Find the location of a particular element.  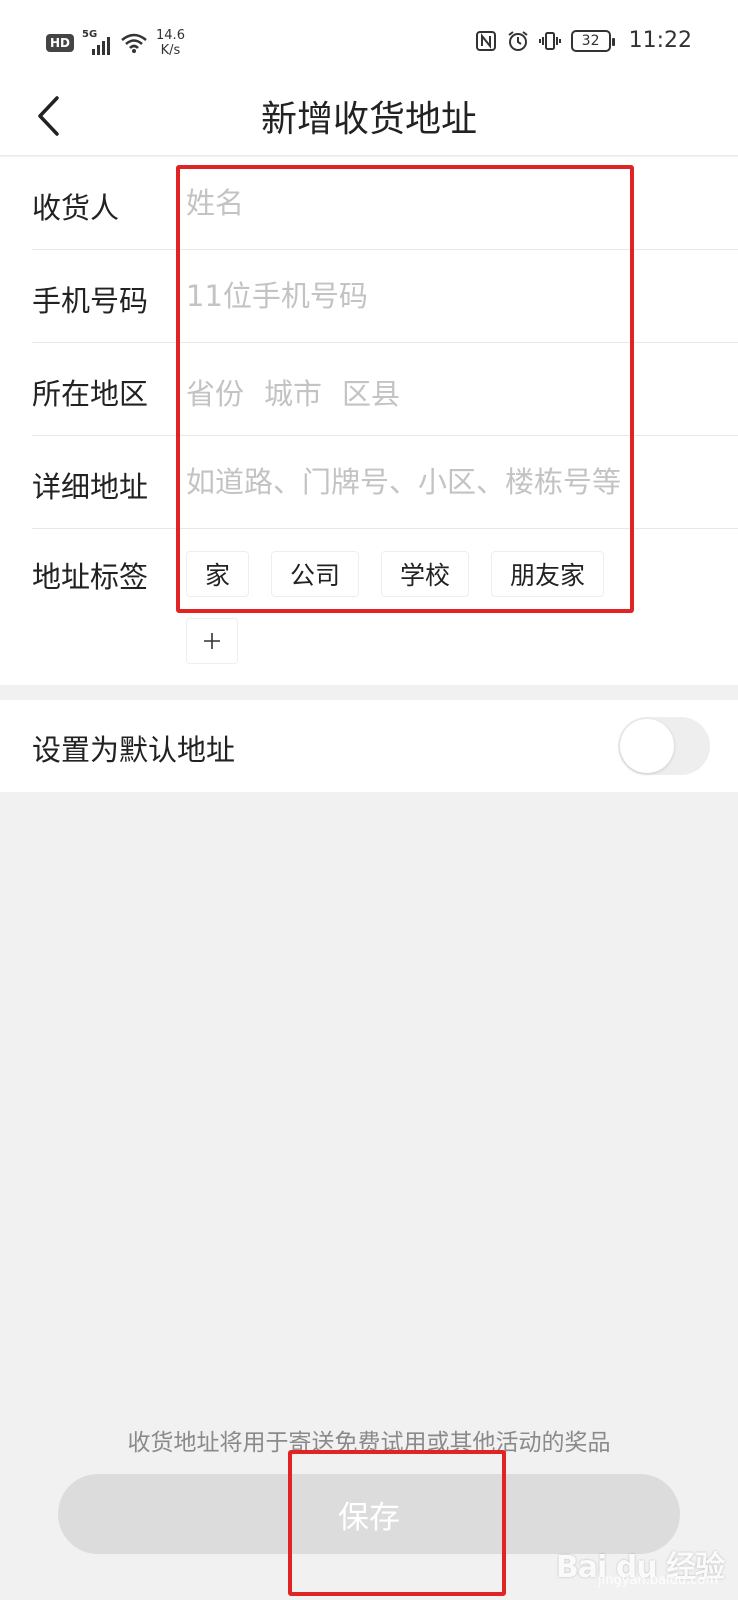

prize-notice: 收货地址将用于寄送免费试用或其他活动的奖品 is located at coordinates (369, 1443).